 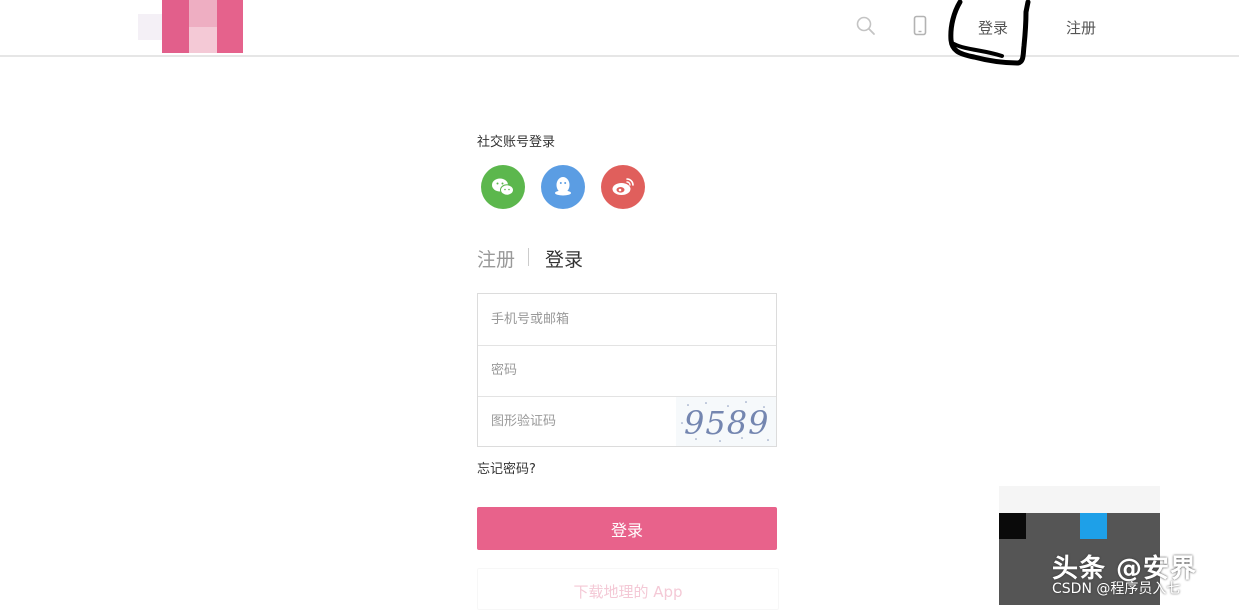 I want to click on nav-register-link: 注册, so click(x=1081, y=27).